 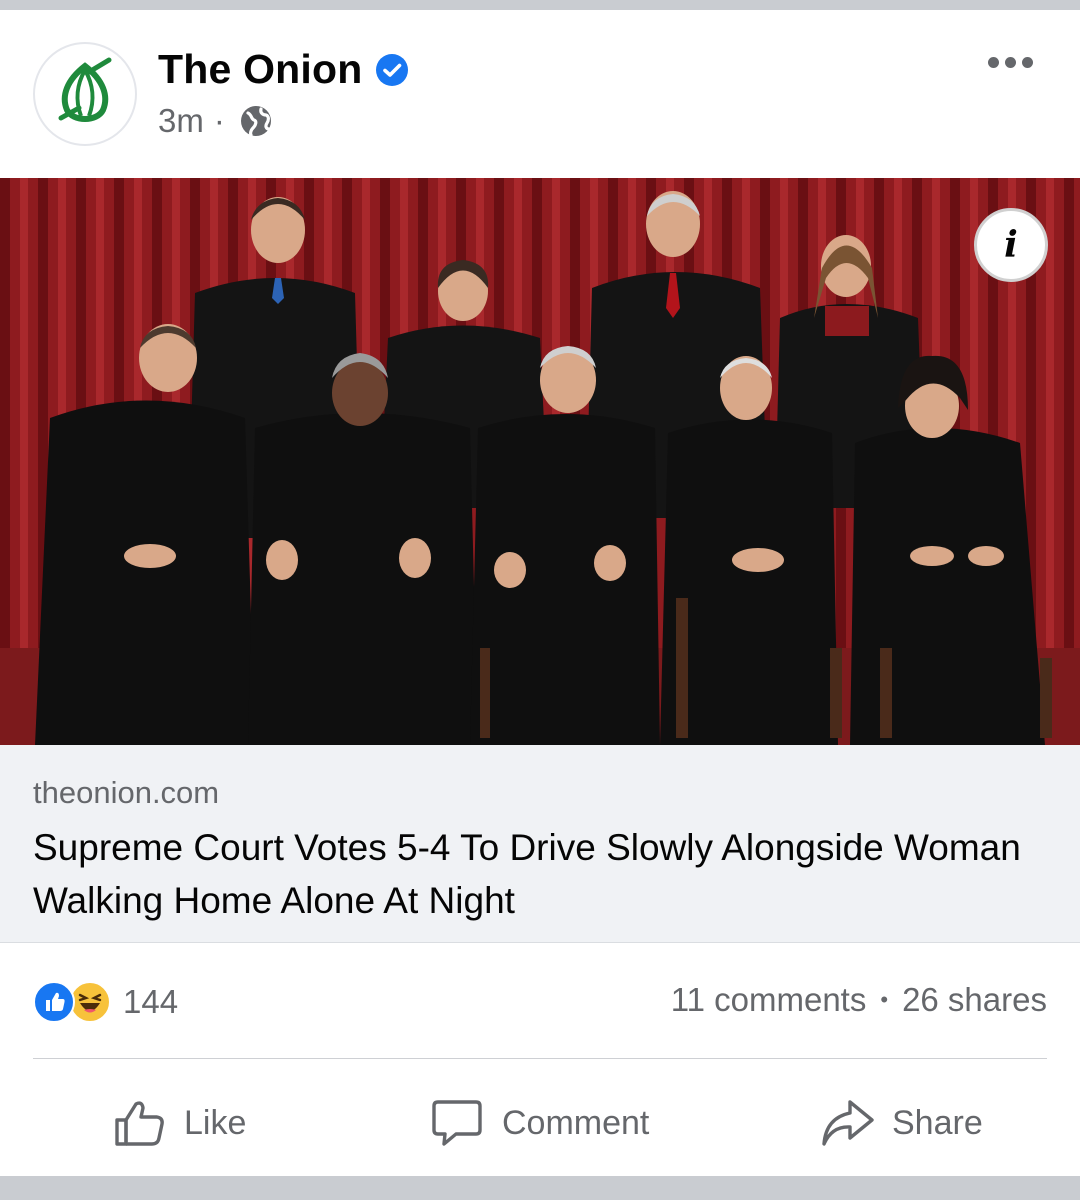 What do you see at coordinates (540, 1188) in the screenshot?
I see `feed-separator-bottom` at bounding box center [540, 1188].